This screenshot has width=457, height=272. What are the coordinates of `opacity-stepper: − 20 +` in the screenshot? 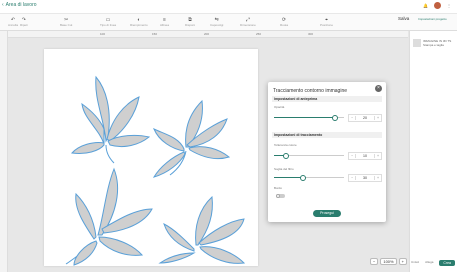 It's located at (365, 118).